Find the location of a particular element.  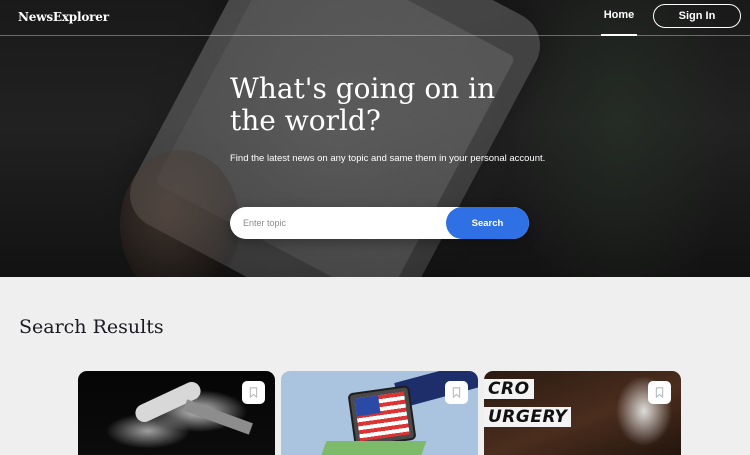

search-button: Search is located at coordinates (487, 223).